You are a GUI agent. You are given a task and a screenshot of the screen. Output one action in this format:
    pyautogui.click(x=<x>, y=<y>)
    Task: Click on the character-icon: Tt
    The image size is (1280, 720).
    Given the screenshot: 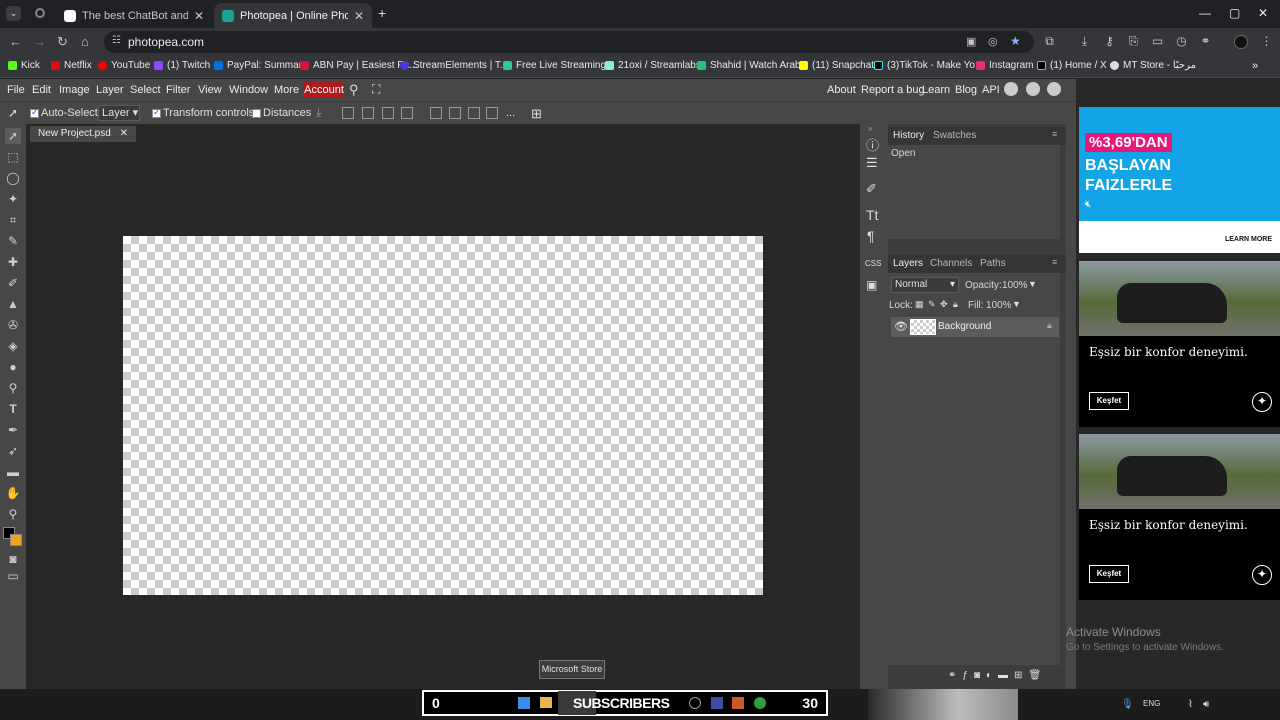 What is the action you would take?
    pyautogui.click(x=872, y=215)
    